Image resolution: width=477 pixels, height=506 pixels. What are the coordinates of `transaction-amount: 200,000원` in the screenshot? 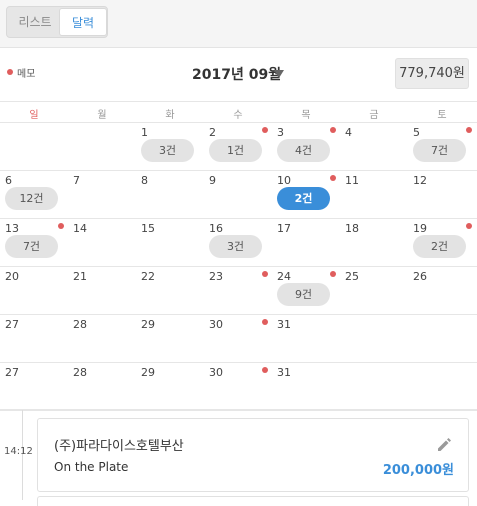 It's located at (418, 470).